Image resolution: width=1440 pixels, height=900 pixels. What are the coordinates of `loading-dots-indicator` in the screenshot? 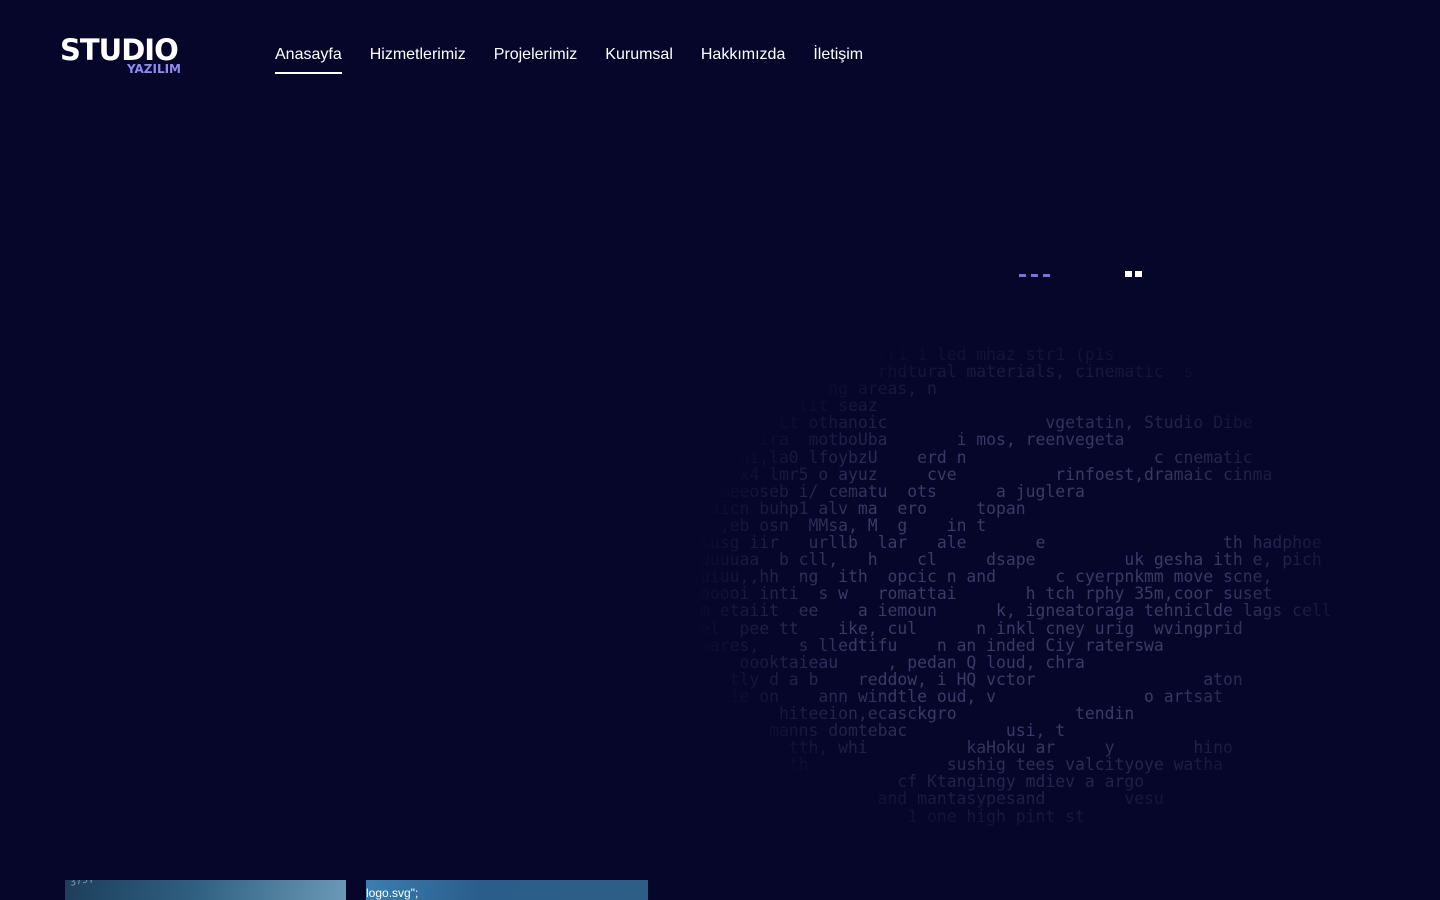 It's located at (1034, 275).